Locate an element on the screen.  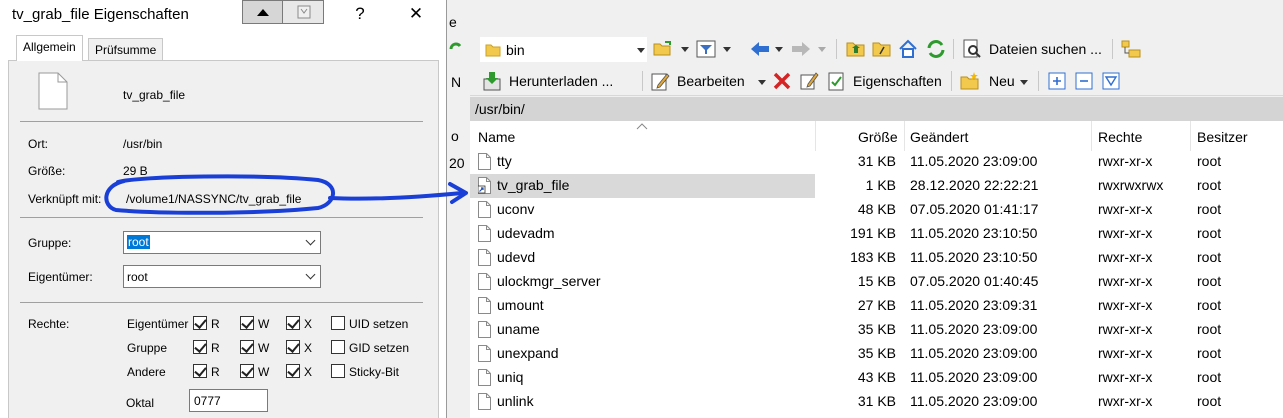
annotation-circle is located at coordinates (219, 194).